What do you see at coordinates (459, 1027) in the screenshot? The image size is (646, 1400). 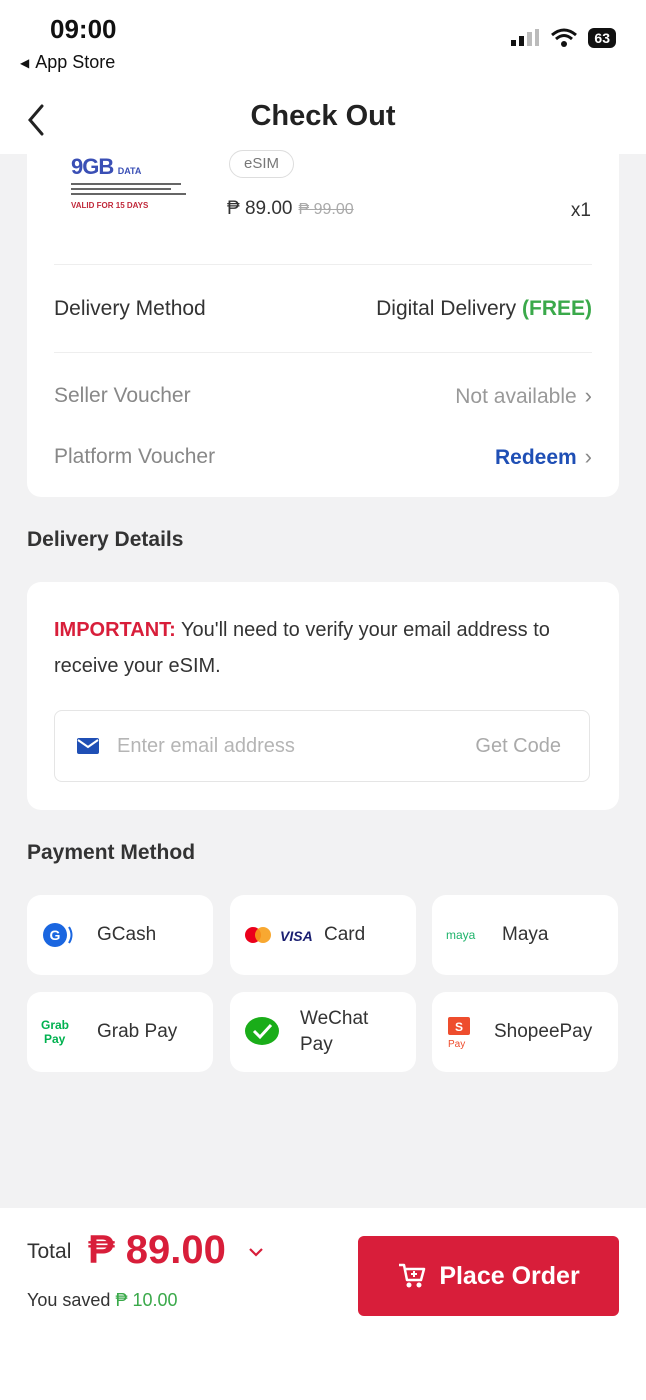 I see `svg-text: S` at bounding box center [459, 1027].